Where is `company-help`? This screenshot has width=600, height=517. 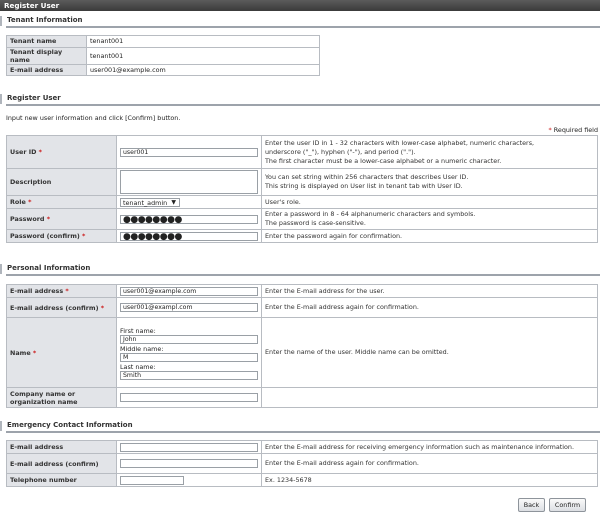 company-help is located at coordinates (429, 397).